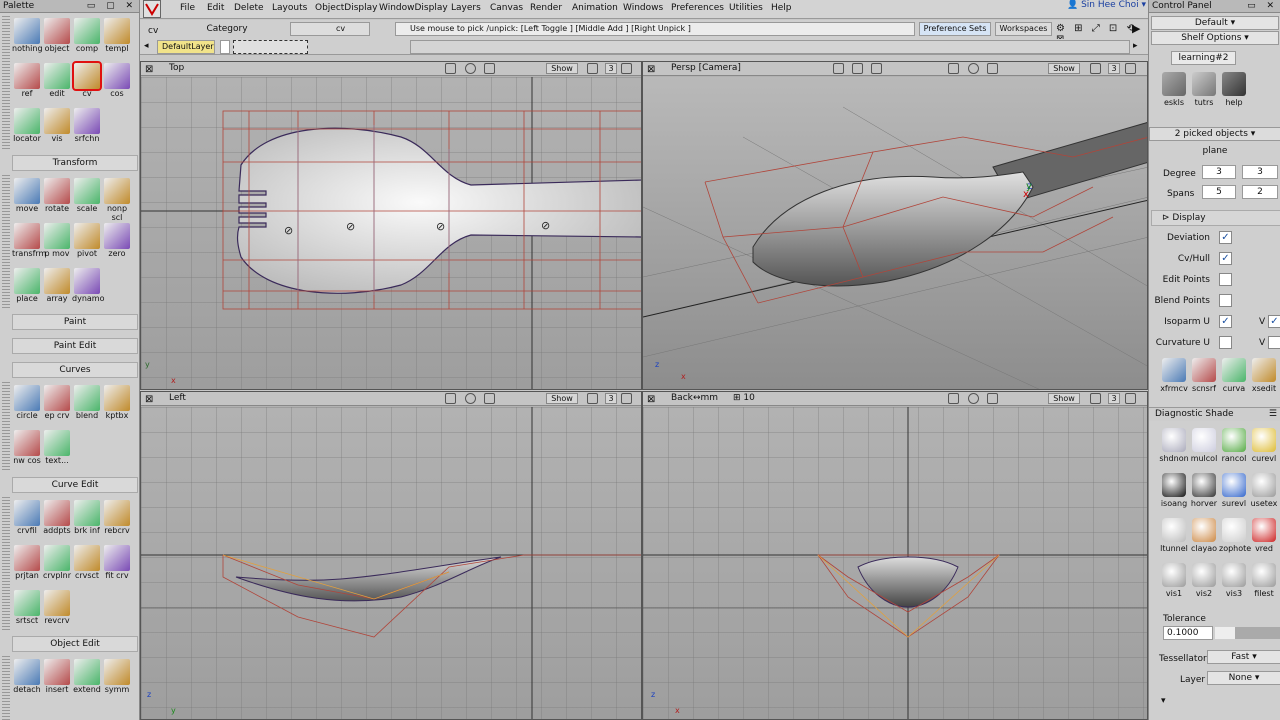 Image resolution: width=1280 pixels, height=720 pixels. I want to click on tool-nw-cos: nw cos, so click(27, 447).